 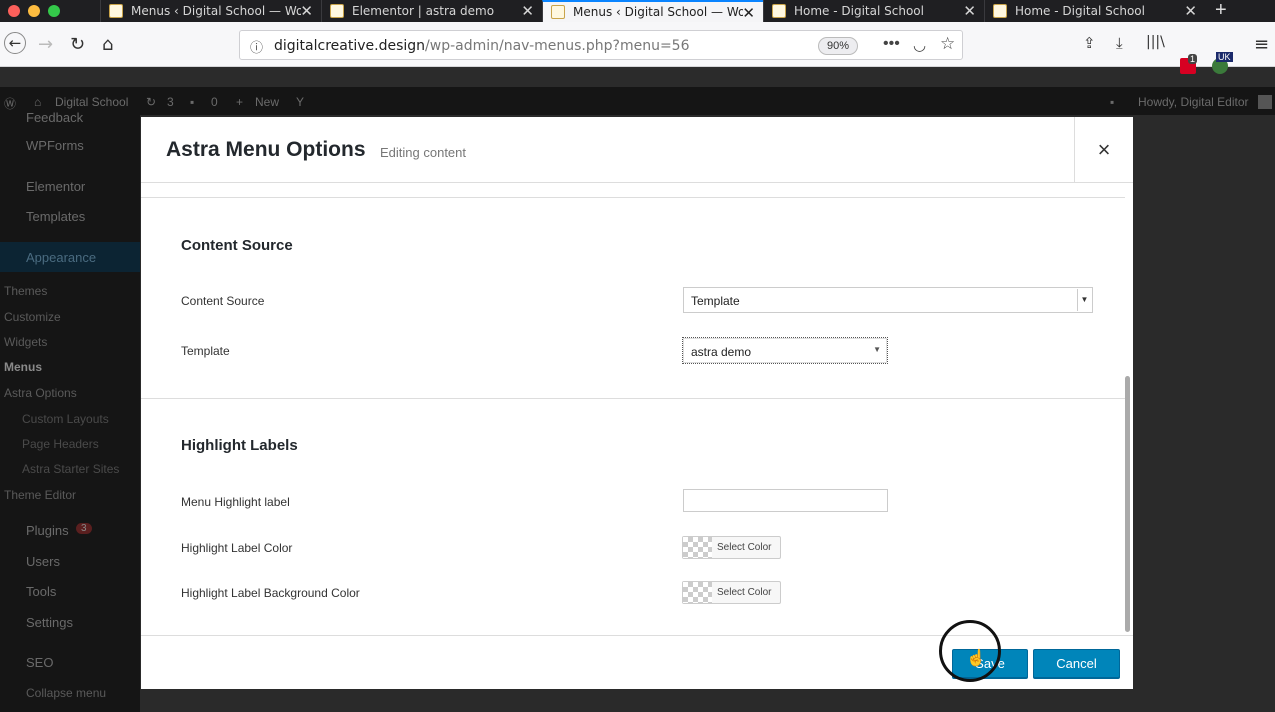 What do you see at coordinates (838, 46) in the screenshot?
I see `zoom-level-badge: 90%` at bounding box center [838, 46].